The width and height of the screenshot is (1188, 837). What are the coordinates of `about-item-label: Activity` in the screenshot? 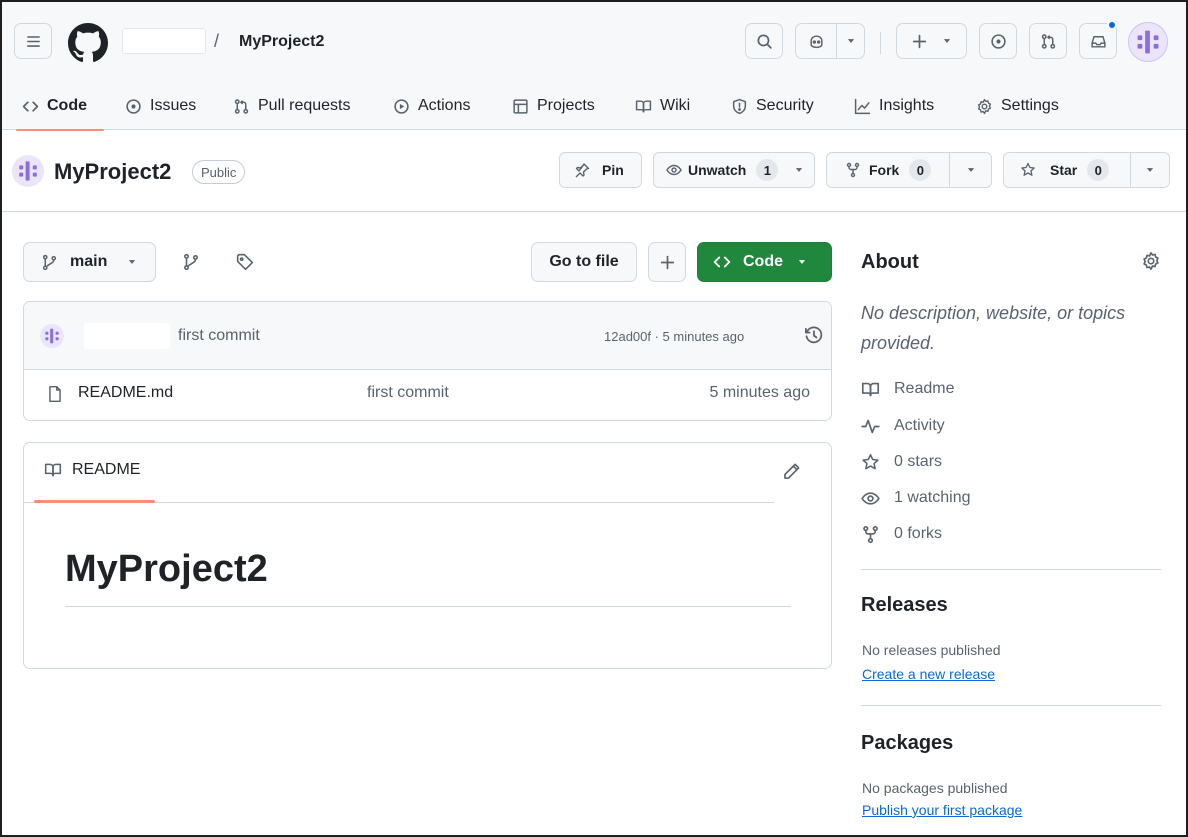 It's located at (919, 425).